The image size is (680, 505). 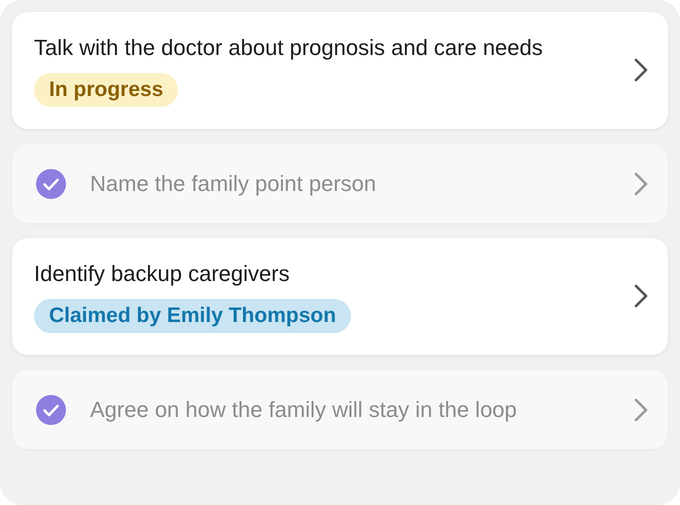 I want to click on task-title: Name the family point person, so click(x=233, y=184).